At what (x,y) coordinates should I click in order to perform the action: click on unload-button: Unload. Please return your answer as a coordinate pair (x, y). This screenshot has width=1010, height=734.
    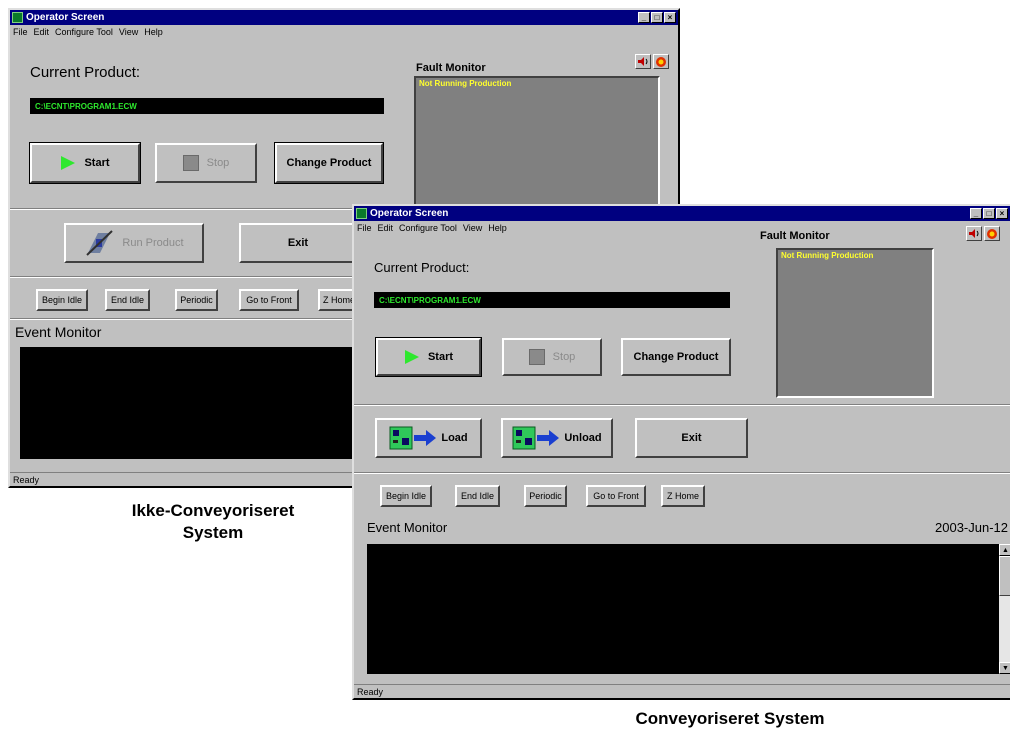
    Looking at the image, I should click on (557, 438).